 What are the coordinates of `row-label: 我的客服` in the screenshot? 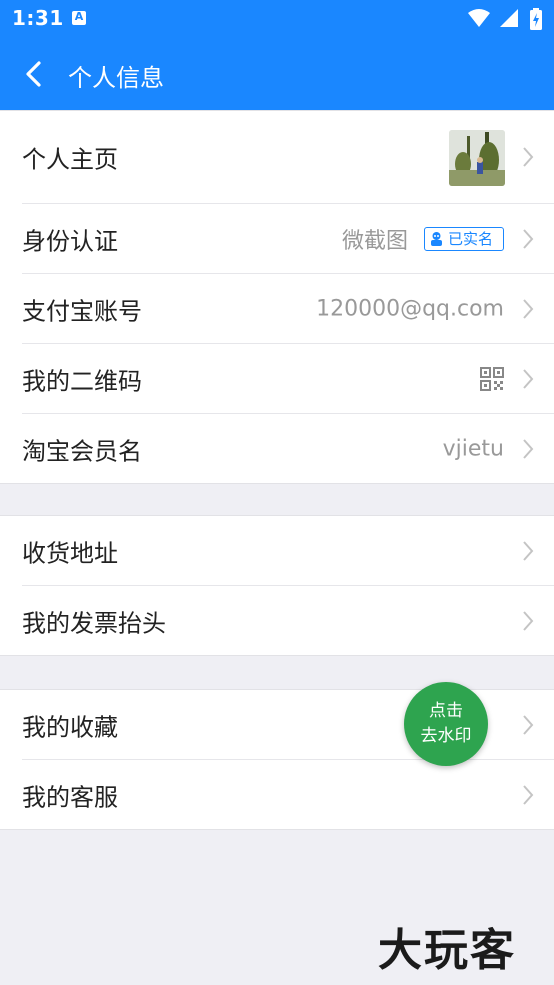 It's located at (70, 797).